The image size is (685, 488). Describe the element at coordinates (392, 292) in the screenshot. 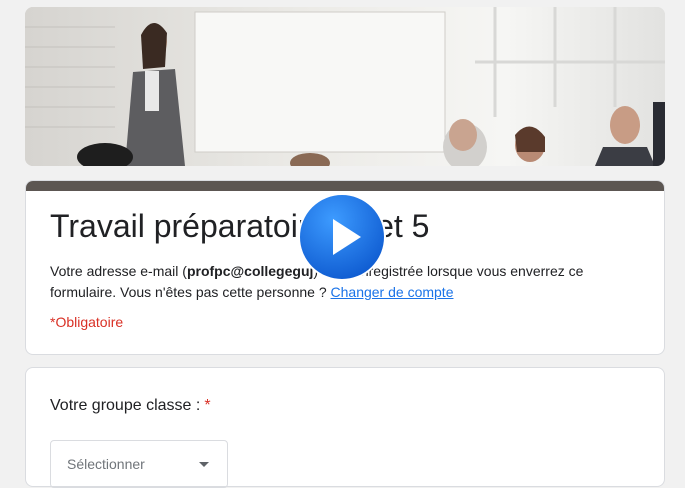

I see `change-account-link: Changer de compte` at that location.